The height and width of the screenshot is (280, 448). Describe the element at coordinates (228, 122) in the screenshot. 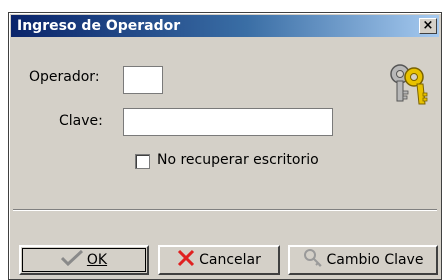

I see `clave-field` at that location.